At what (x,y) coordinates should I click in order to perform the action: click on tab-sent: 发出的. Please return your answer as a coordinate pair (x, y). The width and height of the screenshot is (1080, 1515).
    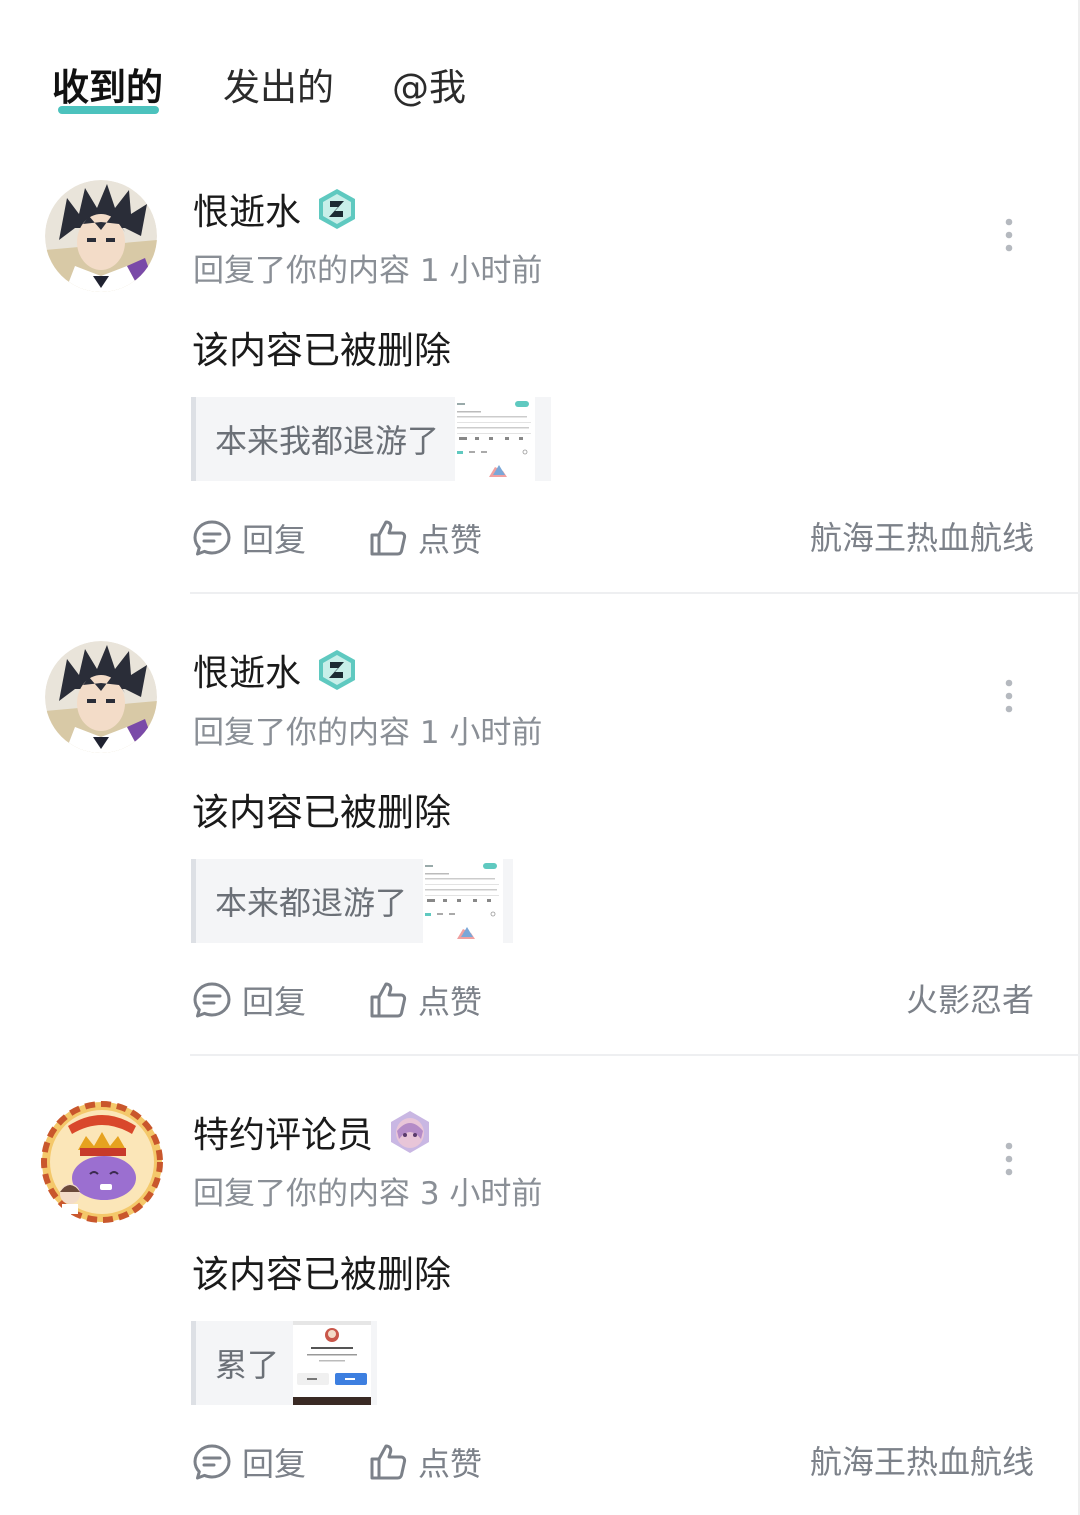
    Looking at the image, I should click on (278, 88).